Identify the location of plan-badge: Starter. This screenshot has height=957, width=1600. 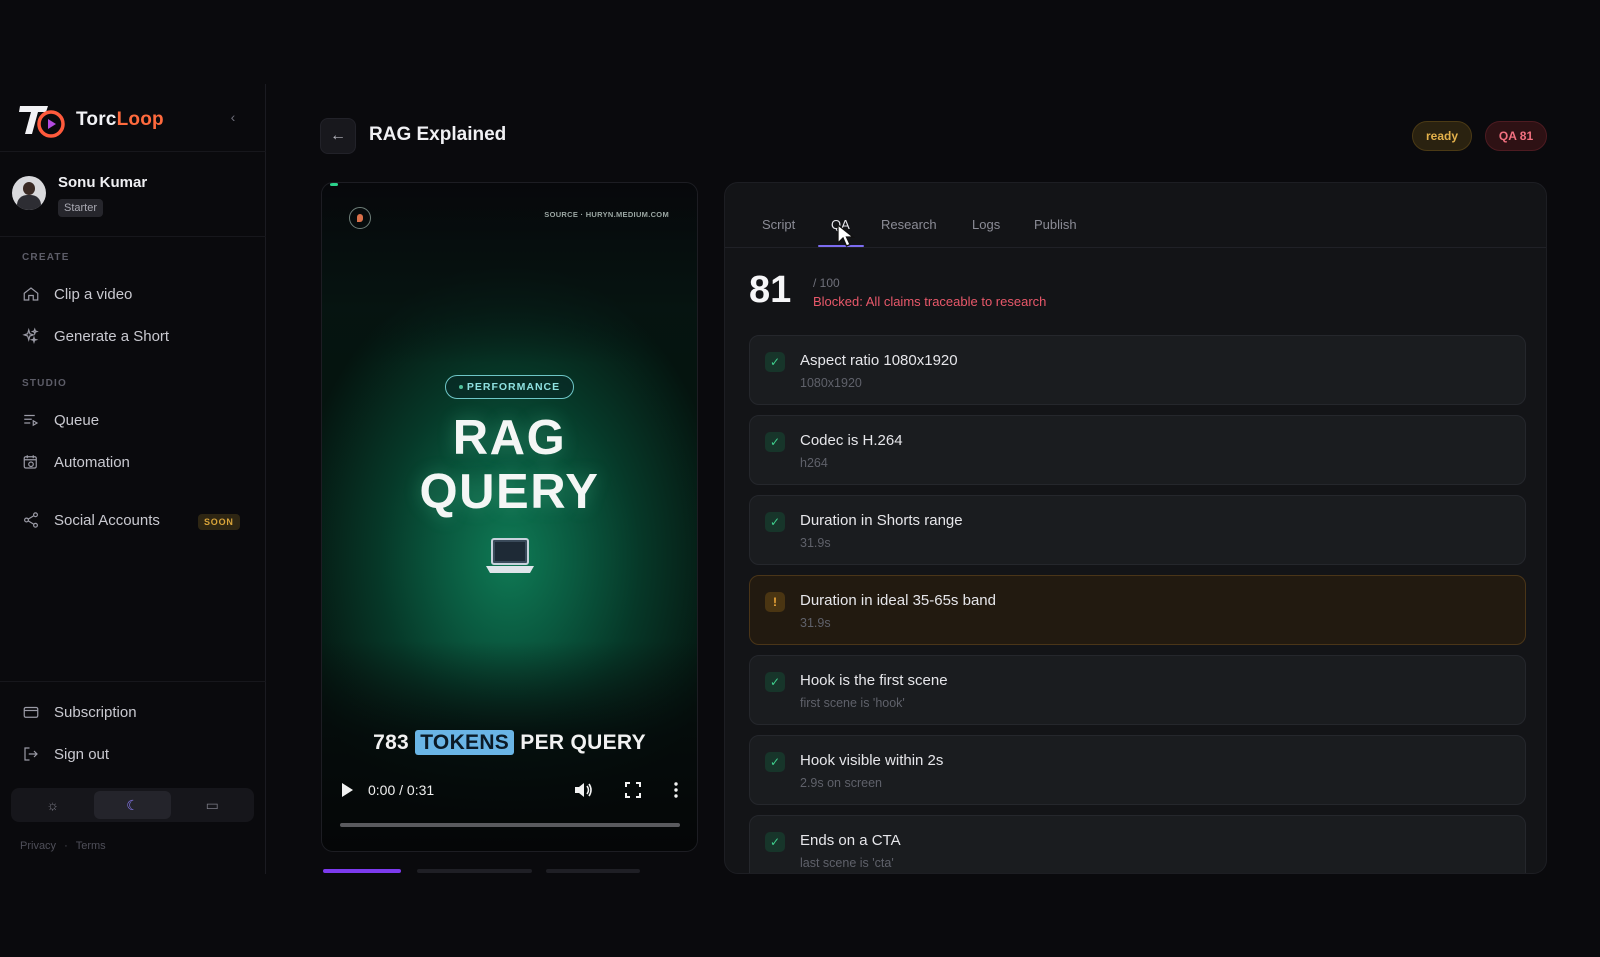
(81, 208).